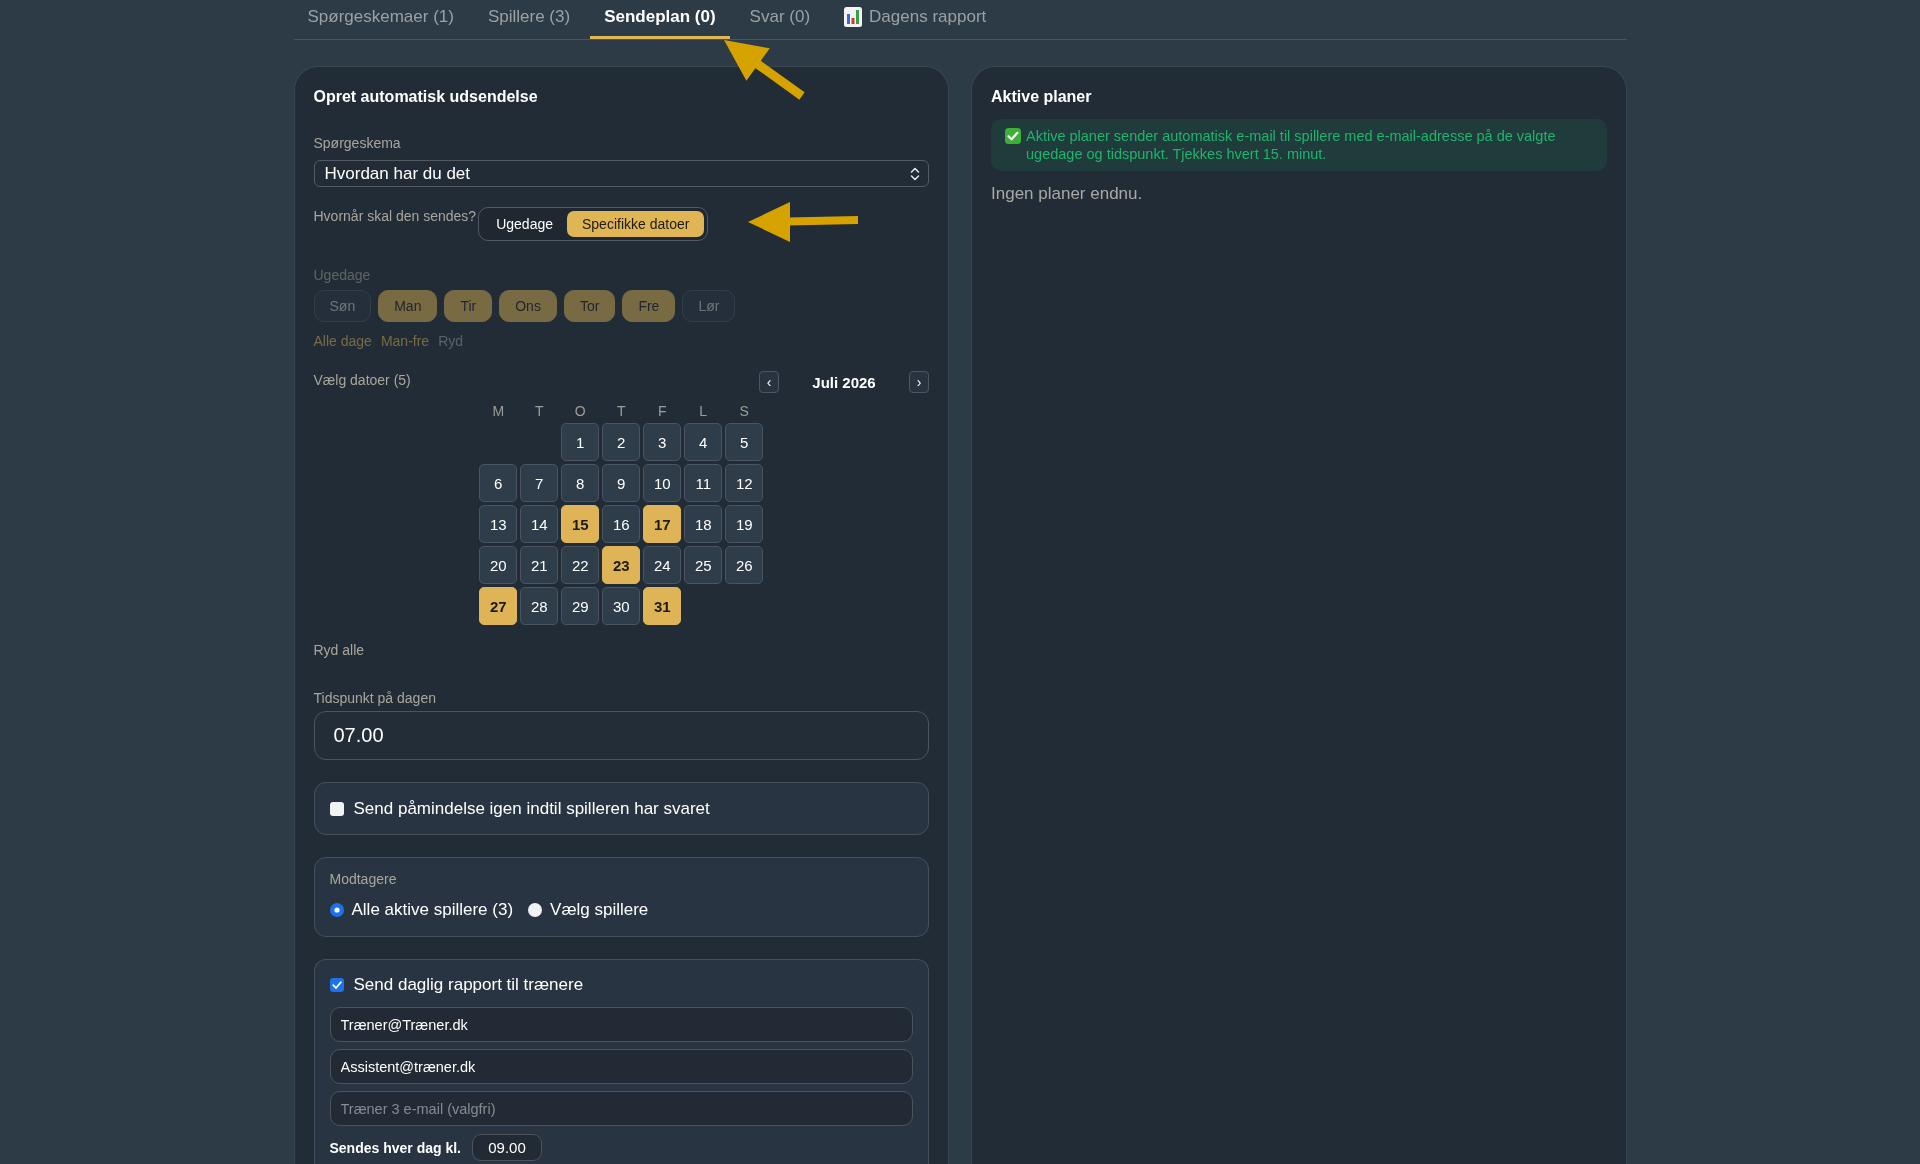 This screenshot has height=1164, width=1920. What do you see at coordinates (1291, 145) in the screenshot?
I see `info-text: Aktive planer sender automatisk e-mail til spillere med e-mail-adresse på de valgte ugedage og tidspunkt. Tjekkes hvert 15. minut.` at bounding box center [1291, 145].